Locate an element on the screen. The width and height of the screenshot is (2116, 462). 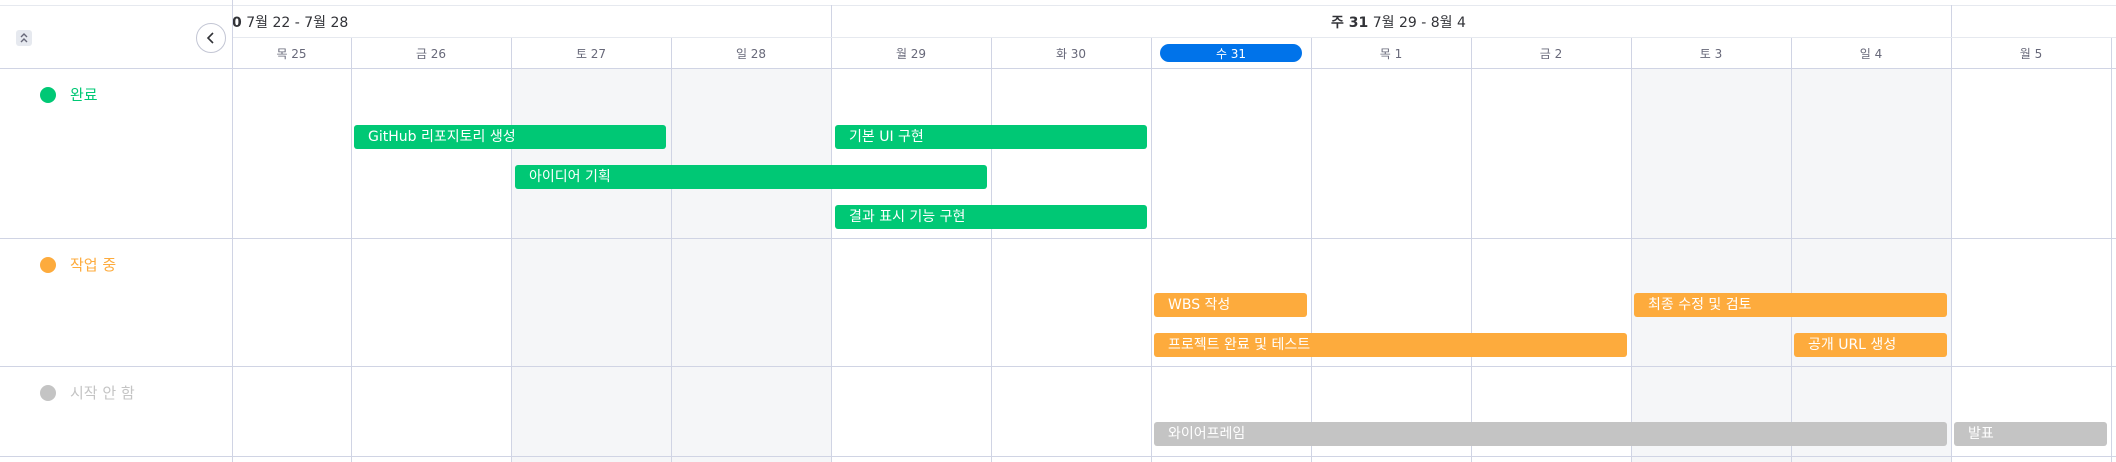
task-bar: 기본 UI 구현 is located at coordinates (991, 137).